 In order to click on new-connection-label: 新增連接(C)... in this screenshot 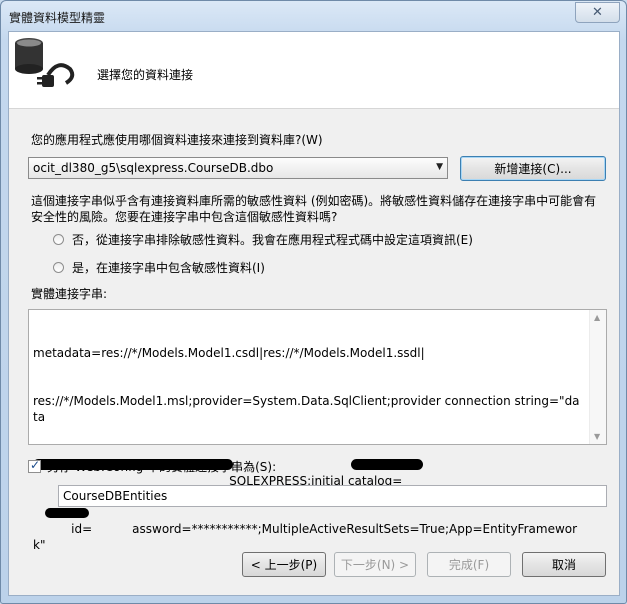, I will do `click(533, 169)`.